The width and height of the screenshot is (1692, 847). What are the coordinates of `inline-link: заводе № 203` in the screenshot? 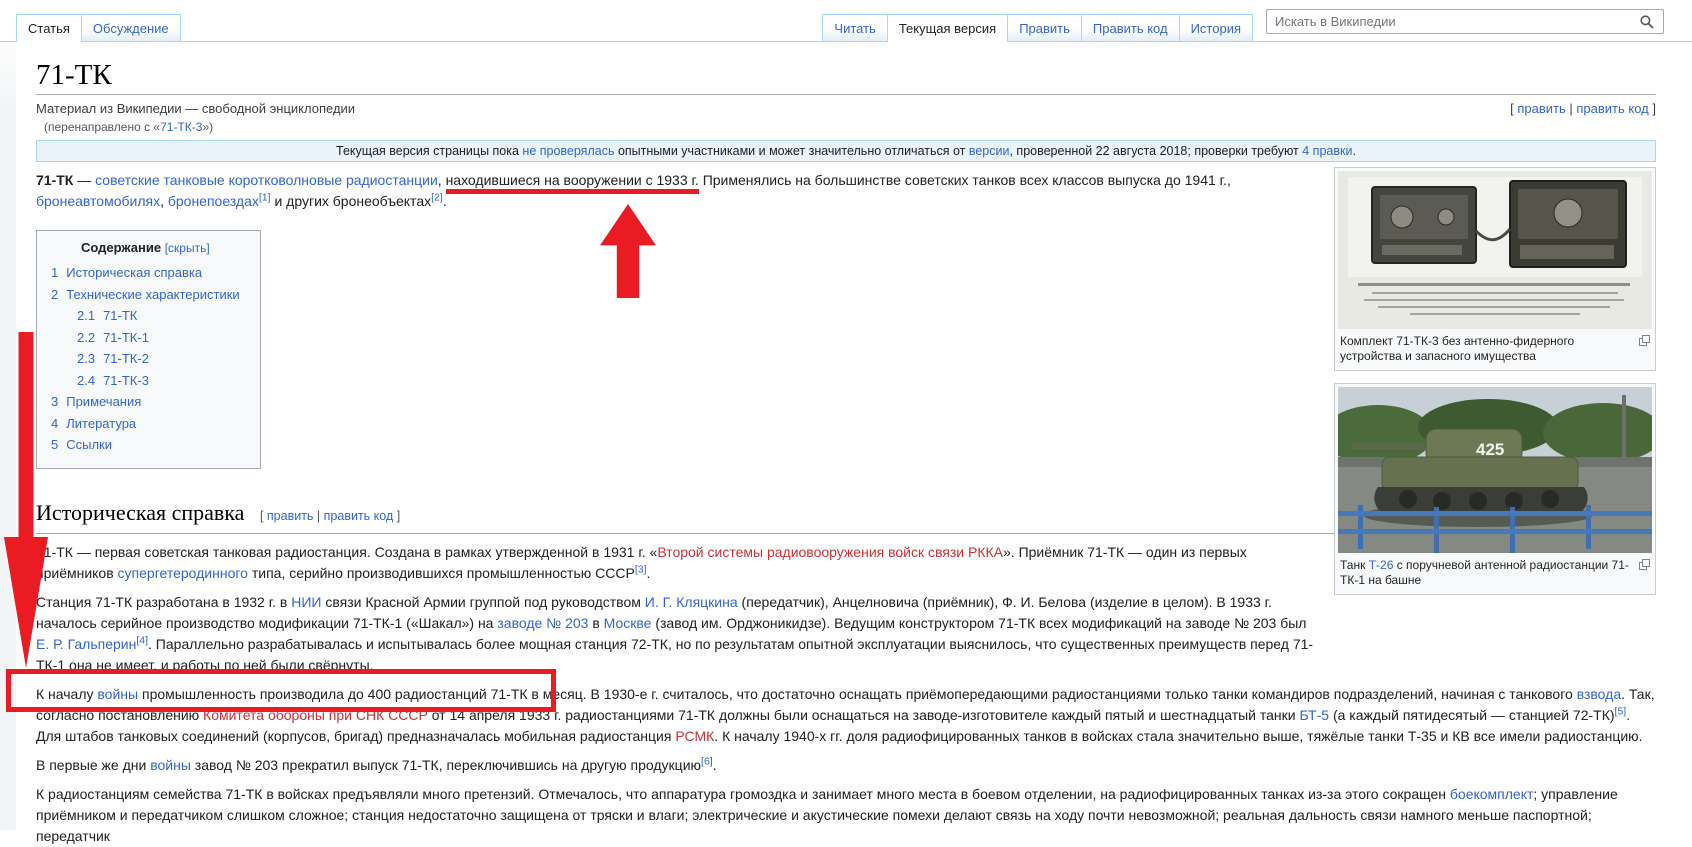 It's located at (542, 623).